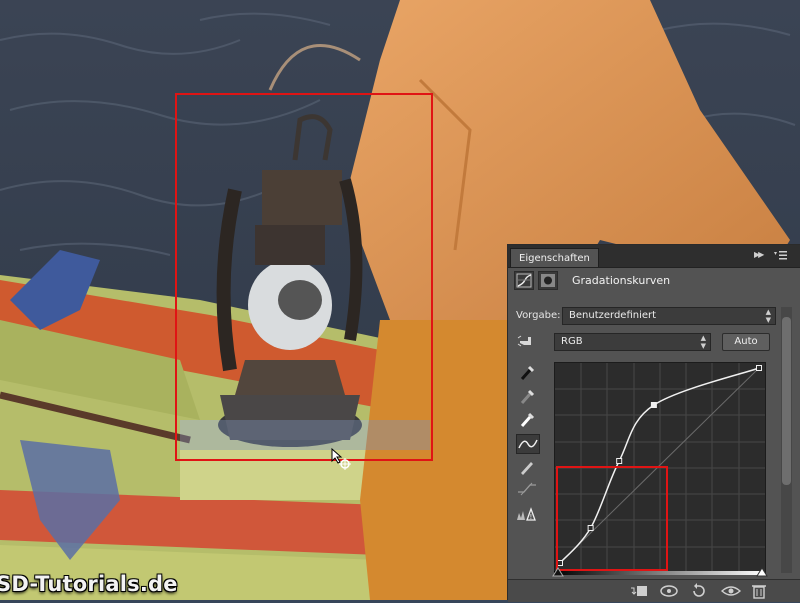 This screenshot has width=800, height=603. What do you see at coordinates (746, 342) in the screenshot?
I see `auto-button: Auto` at bounding box center [746, 342].